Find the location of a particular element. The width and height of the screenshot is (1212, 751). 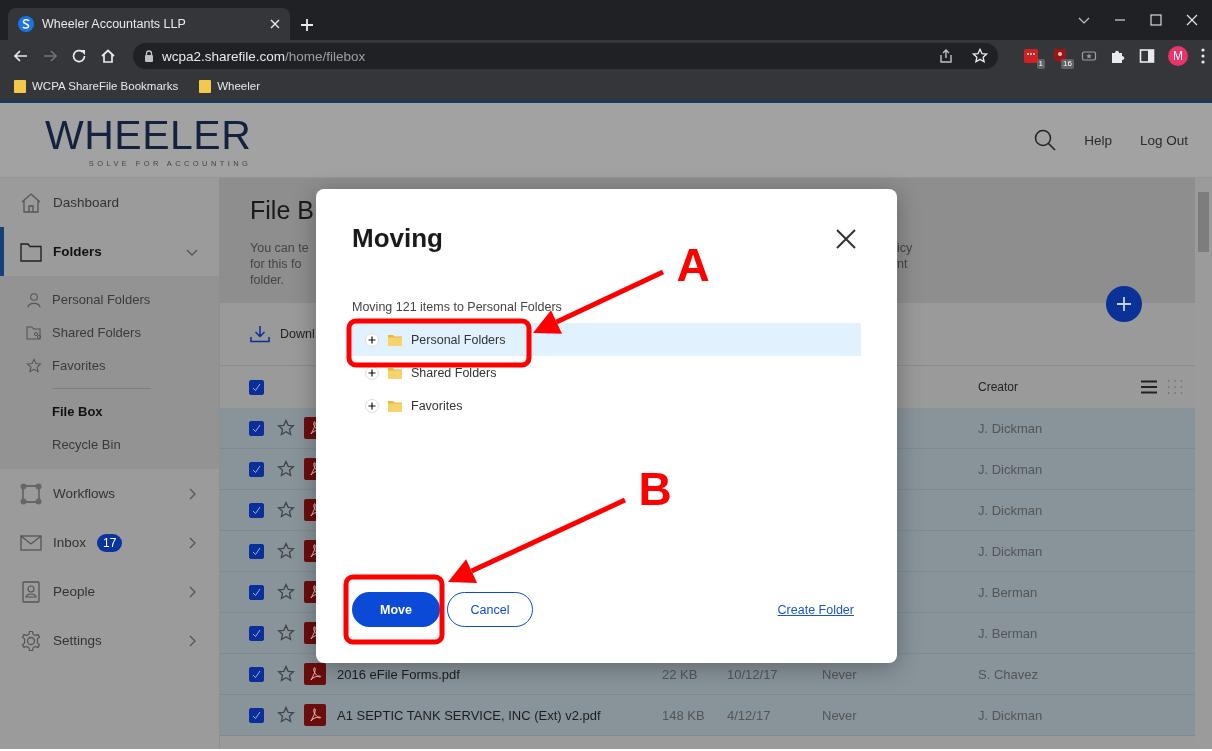

sidebar-subitem: Recycle Bin is located at coordinates (109, 444).